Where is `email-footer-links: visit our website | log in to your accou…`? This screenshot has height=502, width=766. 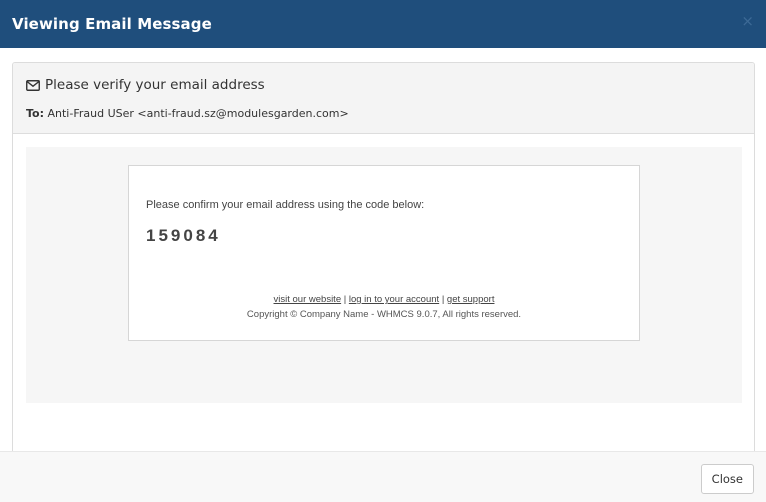
email-footer-links: visit our website | log in to your accou… is located at coordinates (384, 299).